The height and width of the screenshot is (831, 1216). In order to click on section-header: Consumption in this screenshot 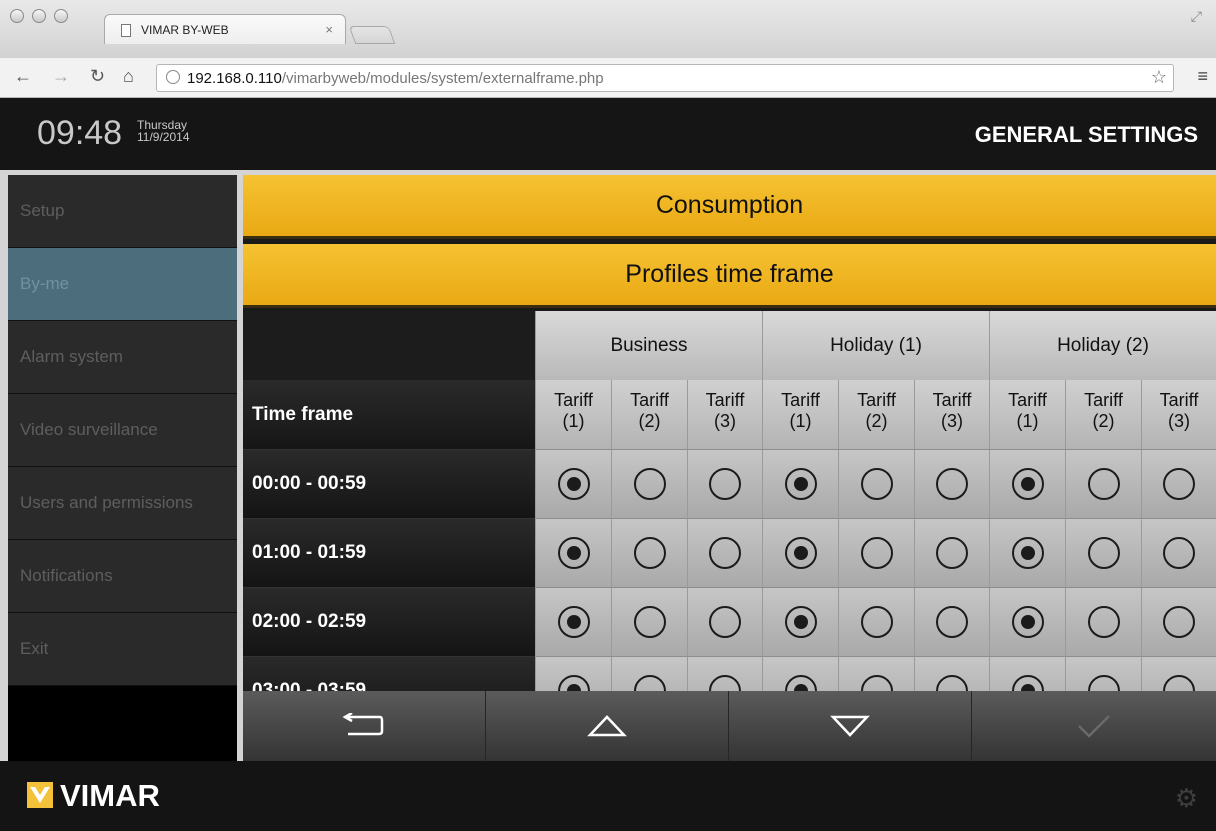, I will do `click(729, 207)`.